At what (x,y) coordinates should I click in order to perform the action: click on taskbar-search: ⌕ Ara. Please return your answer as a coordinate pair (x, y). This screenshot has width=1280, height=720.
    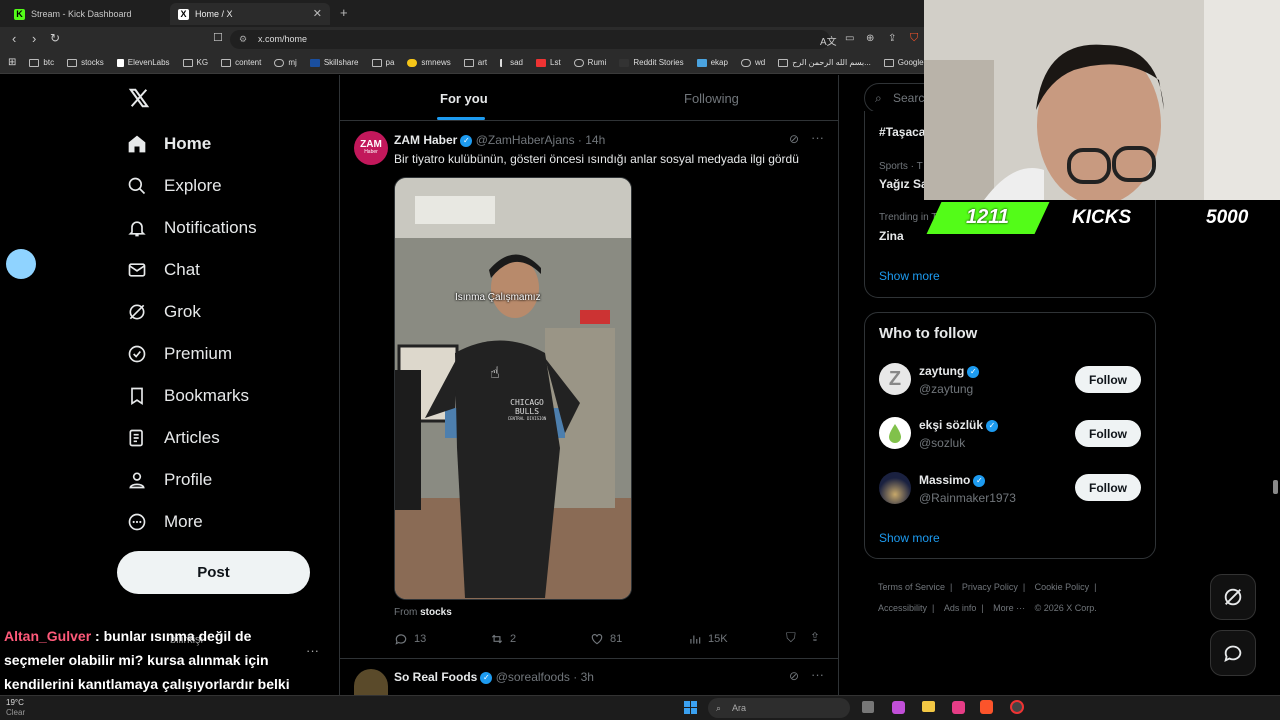
    Looking at the image, I should click on (779, 708).